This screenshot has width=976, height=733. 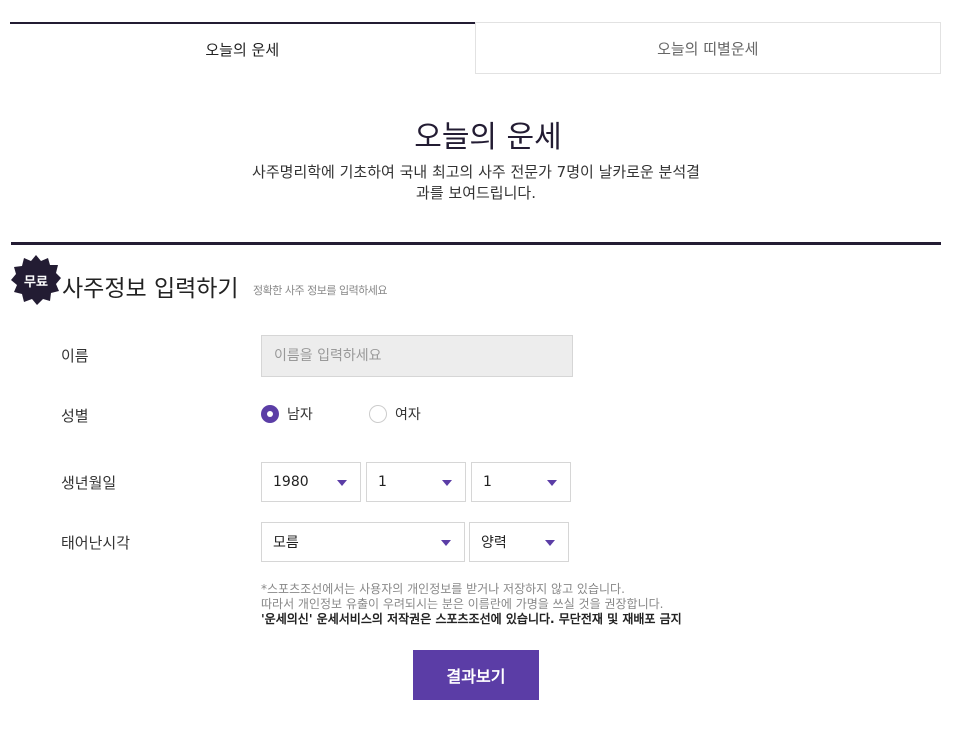 What do you see at coordinates (487, 482) in the screenshot?
I see `birth-day-value: 1` at bounding box center [487, 482].